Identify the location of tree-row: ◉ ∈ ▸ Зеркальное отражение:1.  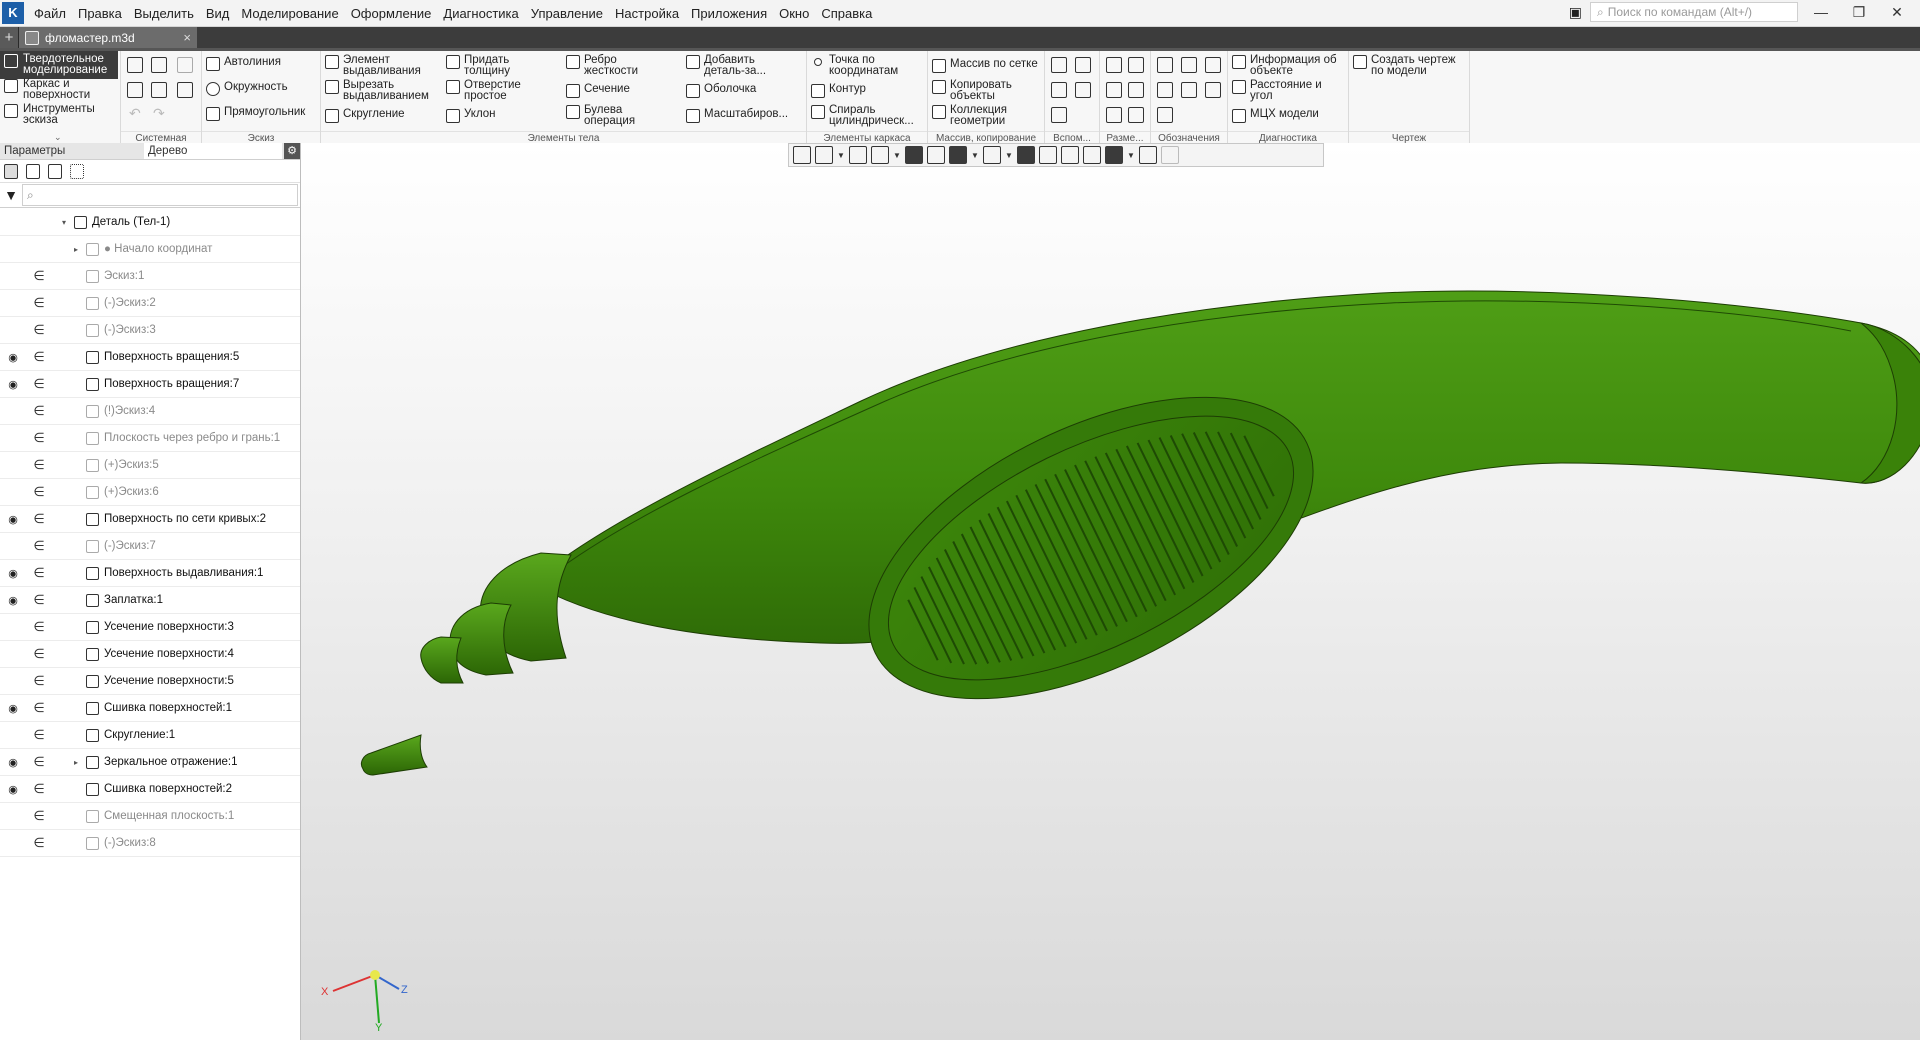
(150, 762).